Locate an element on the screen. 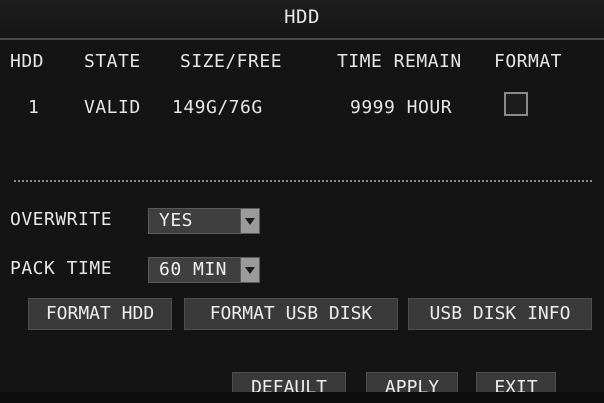 The height and width of the screenshot is (403, 604). header-state: STATE is located at coordinates (112, 61).